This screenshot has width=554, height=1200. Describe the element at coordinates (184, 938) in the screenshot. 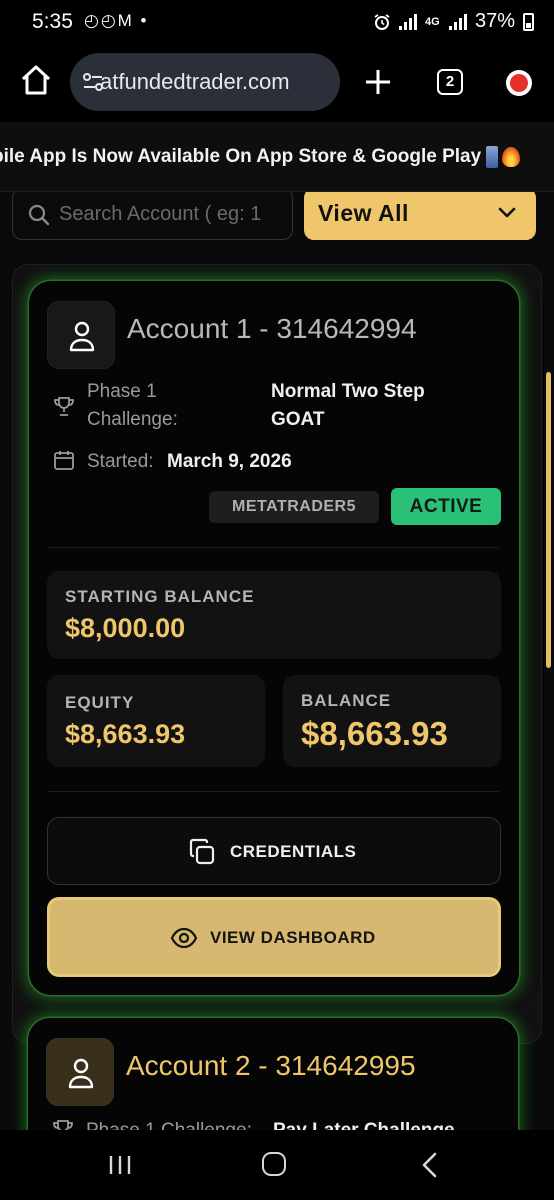

I see `eye-icon` at that location.